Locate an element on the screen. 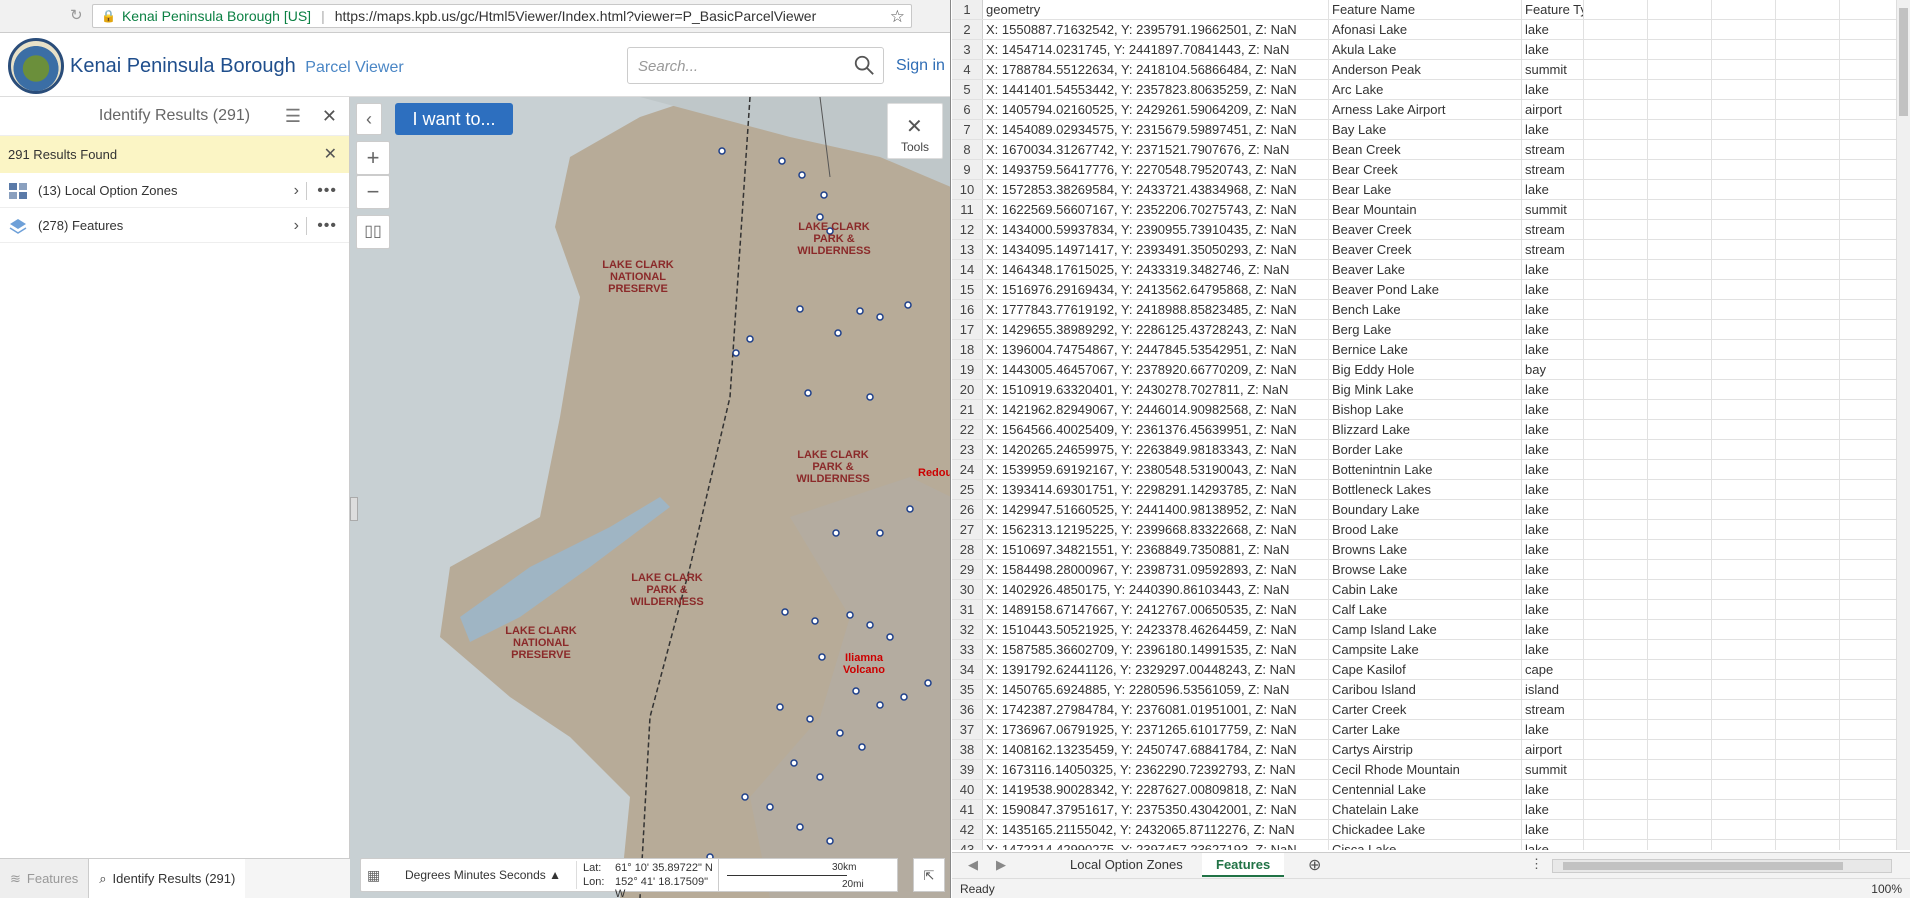 The height and width of the screenshot is (898, 1910). row-number: 1 is located at coordinates (967, 9).